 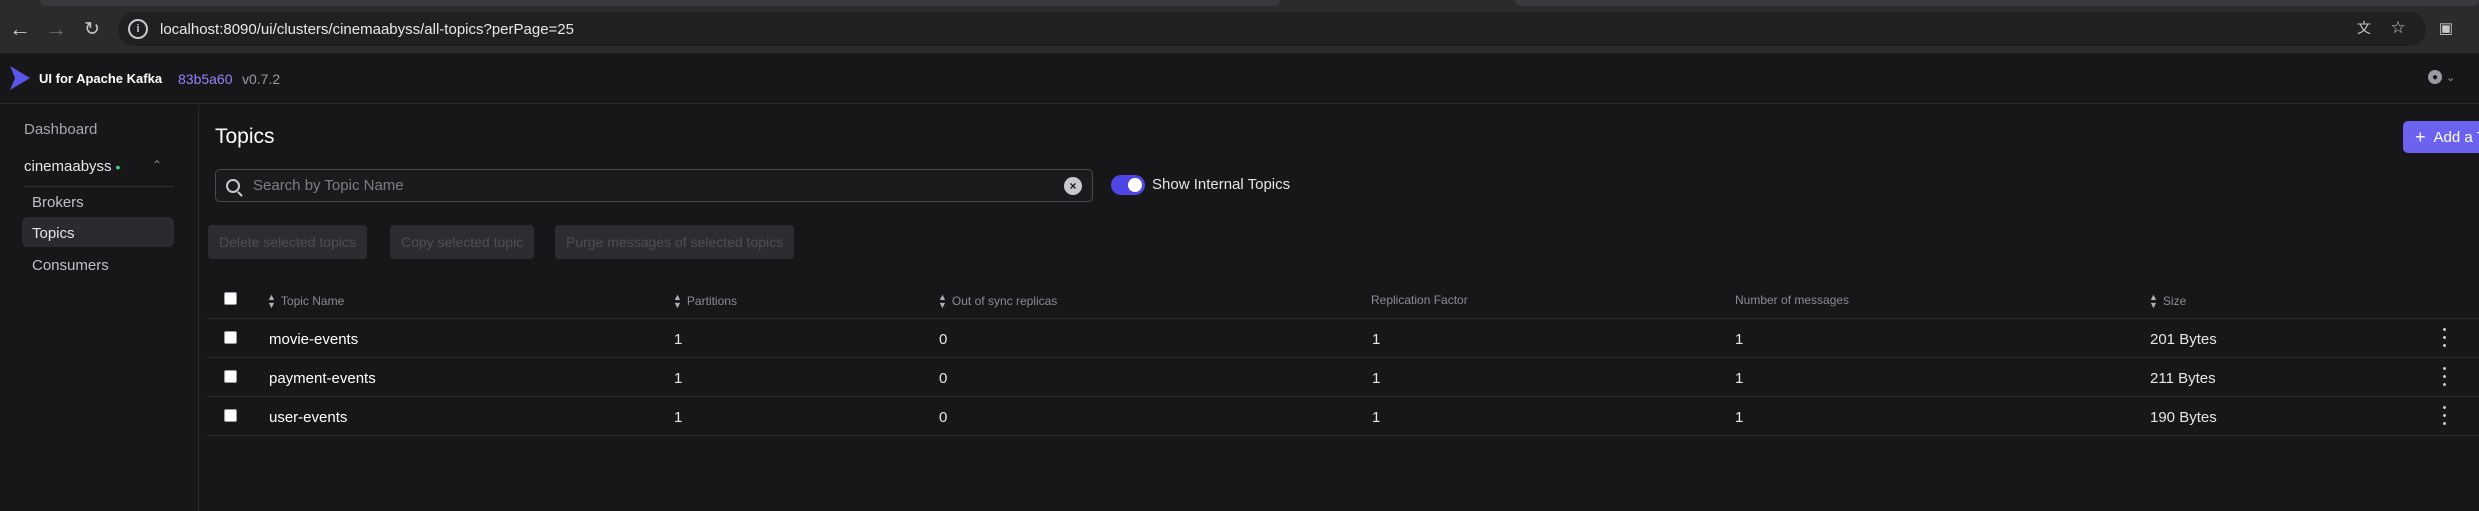 What do you see at coordinates (20, 28) in the screenshot?
I see `back-icon: ←` at bounding box center [20, 28].